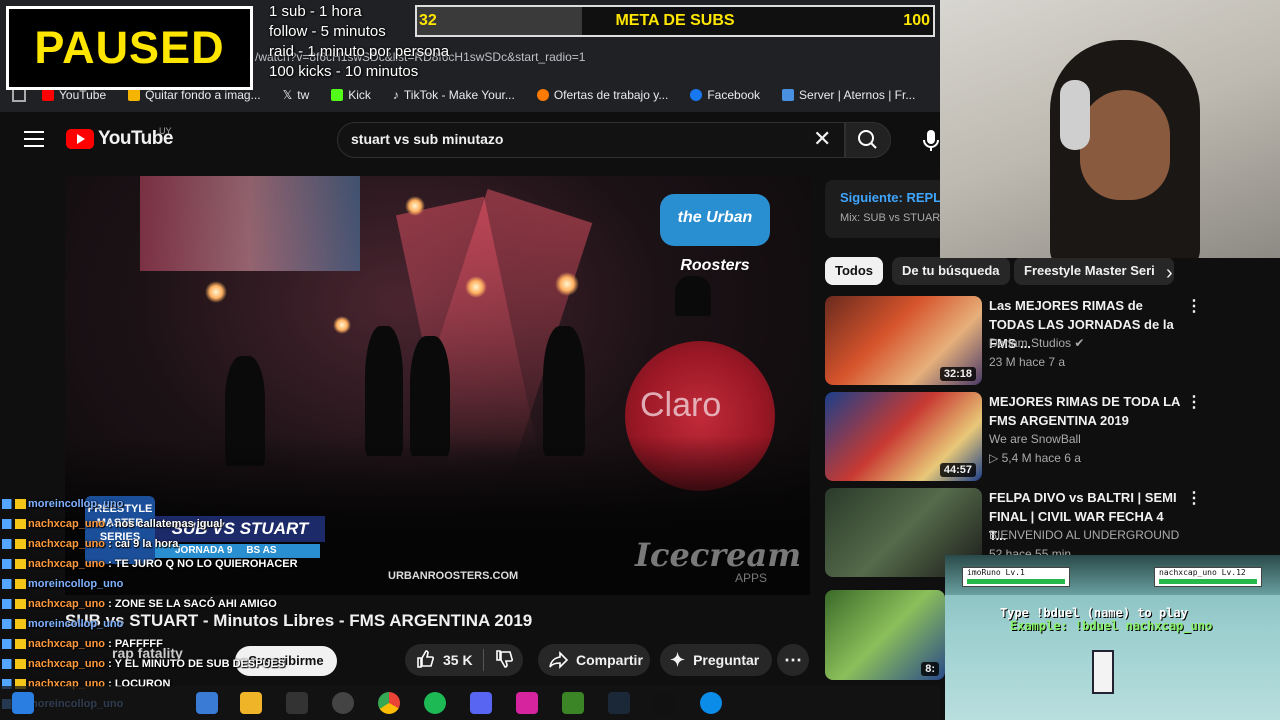 The width and height of the screenshot is (1280, 720). I want to click on thumbs-down-icon, so click(504, 658).